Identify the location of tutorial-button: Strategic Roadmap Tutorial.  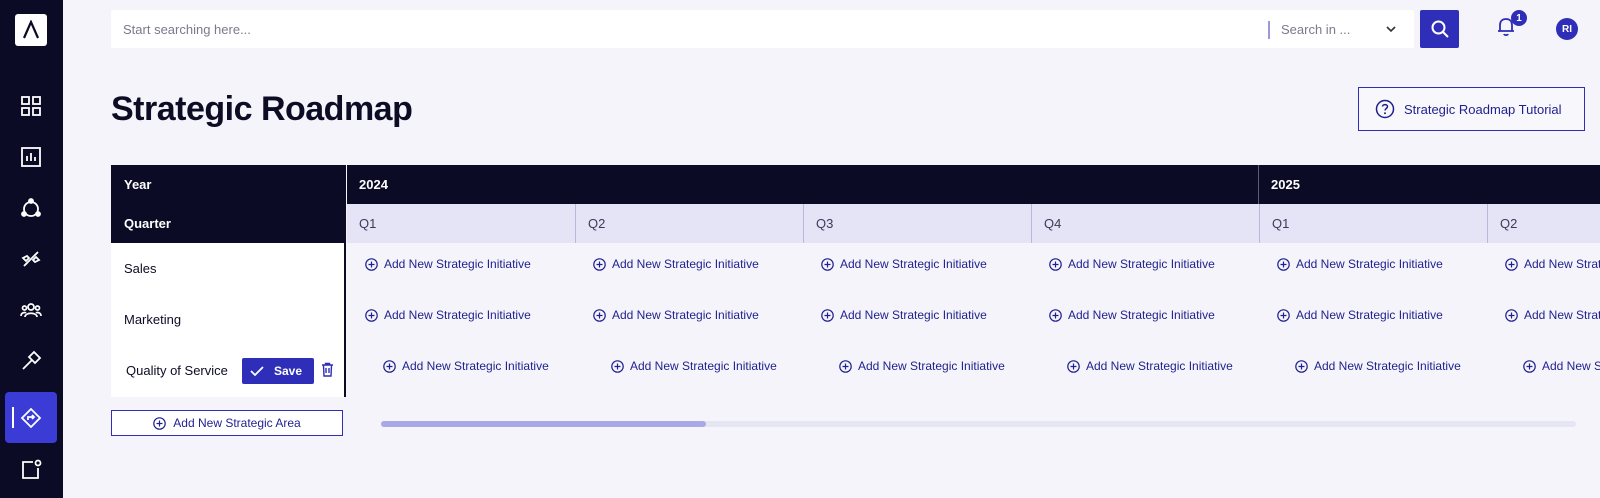
(1471, 109).